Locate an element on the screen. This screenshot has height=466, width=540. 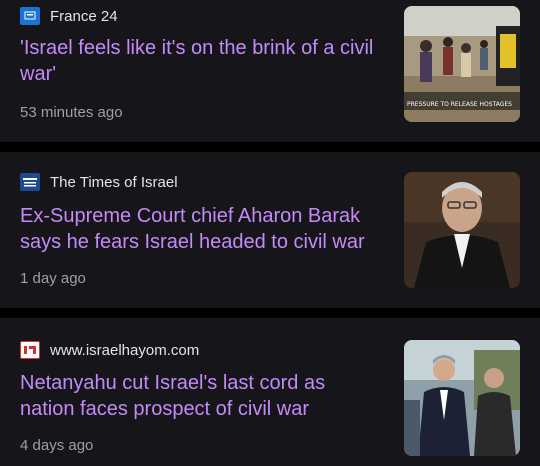
article-time: 4 days ago is located at coordinates (57, 445).